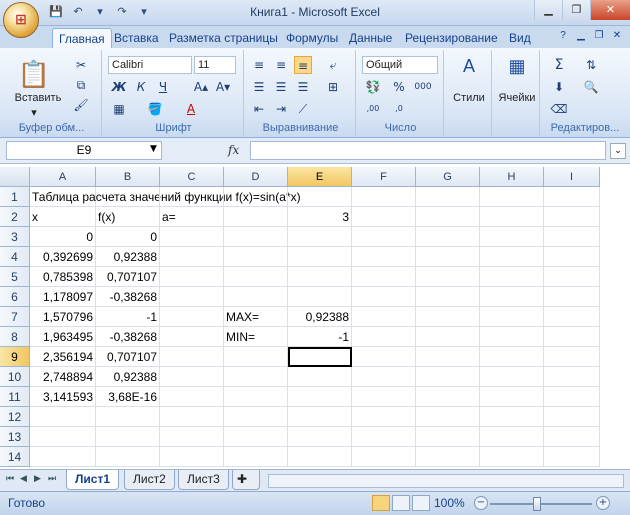 This screenshot has width=630, height=515. Describe the element at coordinates (21, 20) in the screenshot. I see `office-button: ⊞` at that location.